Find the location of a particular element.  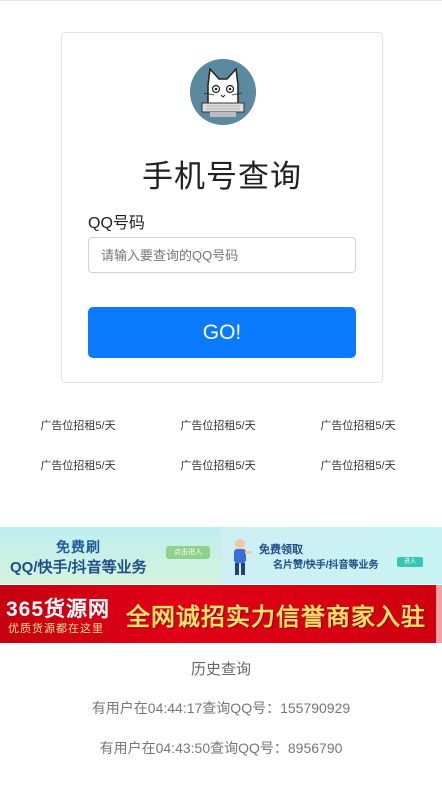

history-title: 历史查询 is located at coordinates (220, 669).